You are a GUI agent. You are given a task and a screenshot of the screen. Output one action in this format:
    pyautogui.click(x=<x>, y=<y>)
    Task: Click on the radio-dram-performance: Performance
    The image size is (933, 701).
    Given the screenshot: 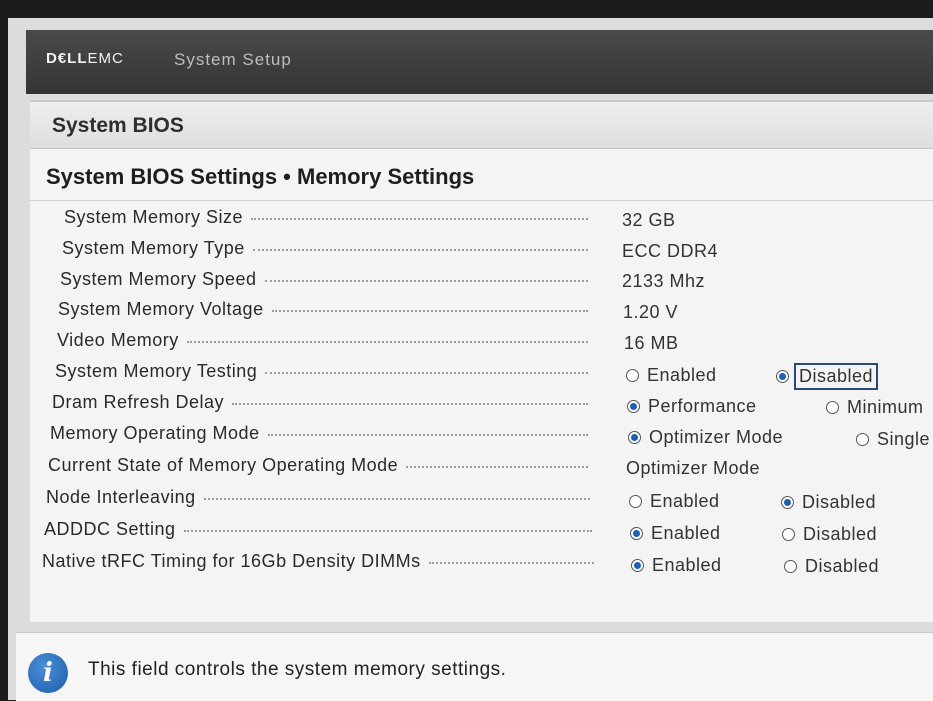 What is the action you would take?
    pyautogui.click(x=692, y=406)
    